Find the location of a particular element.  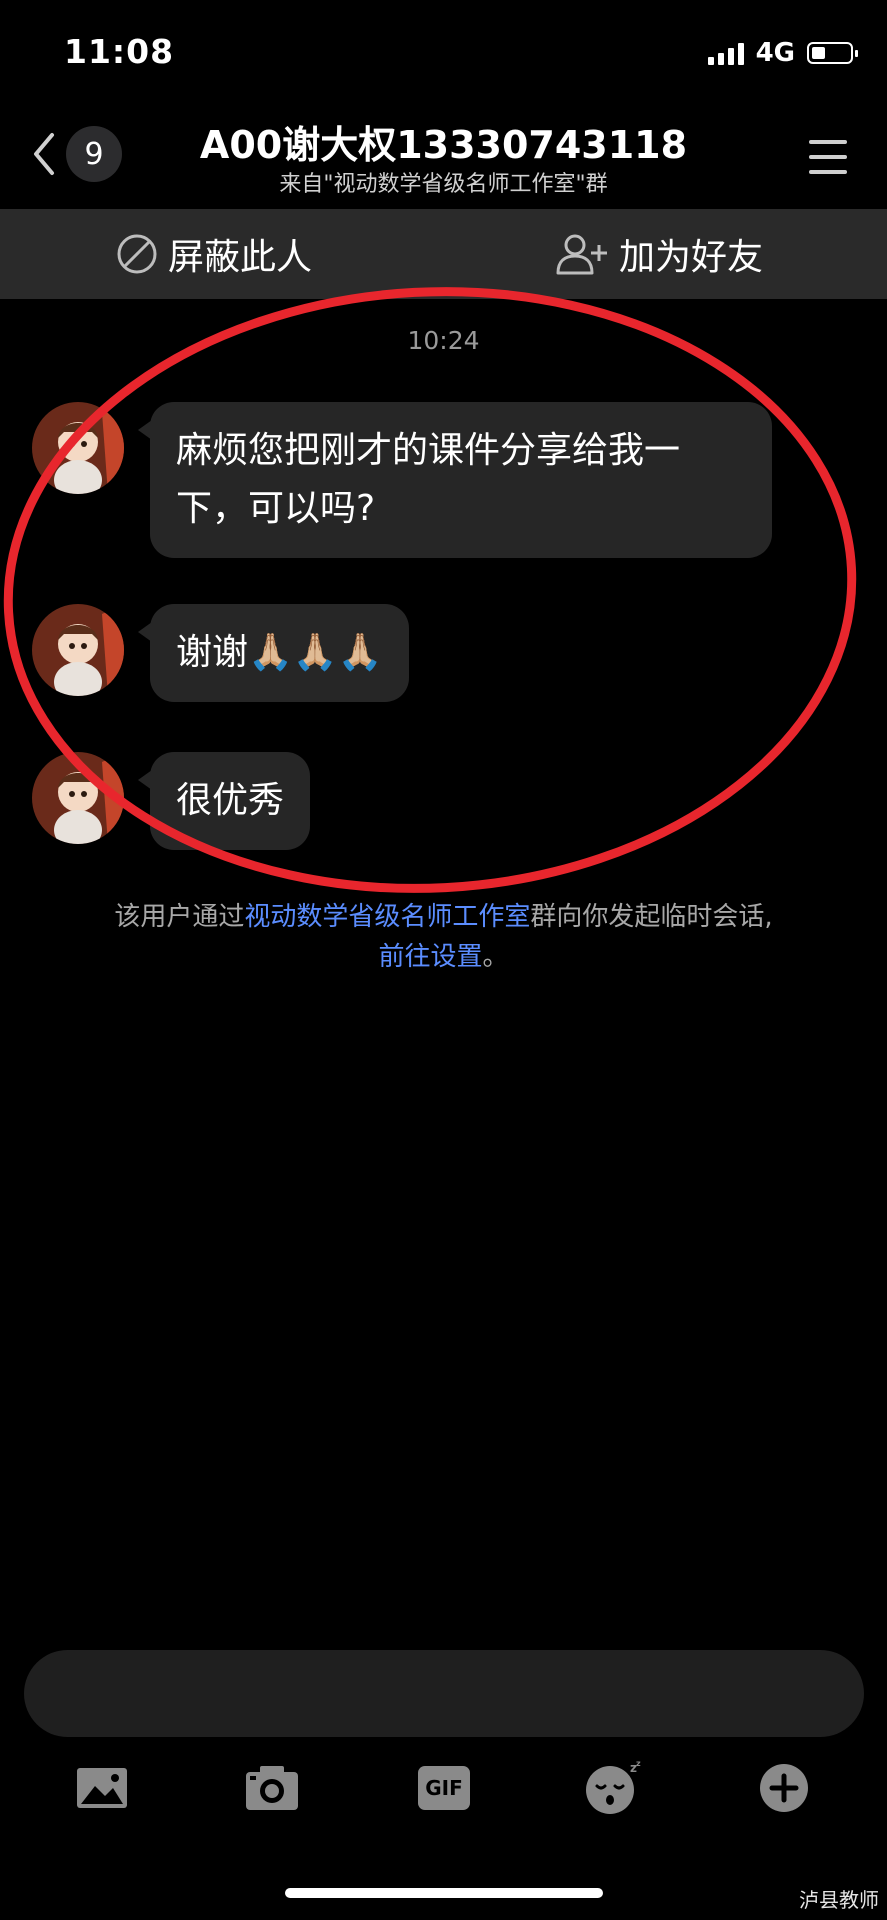

chat-title: A00谢大权13330743118 is located at coordinates (443, 145).